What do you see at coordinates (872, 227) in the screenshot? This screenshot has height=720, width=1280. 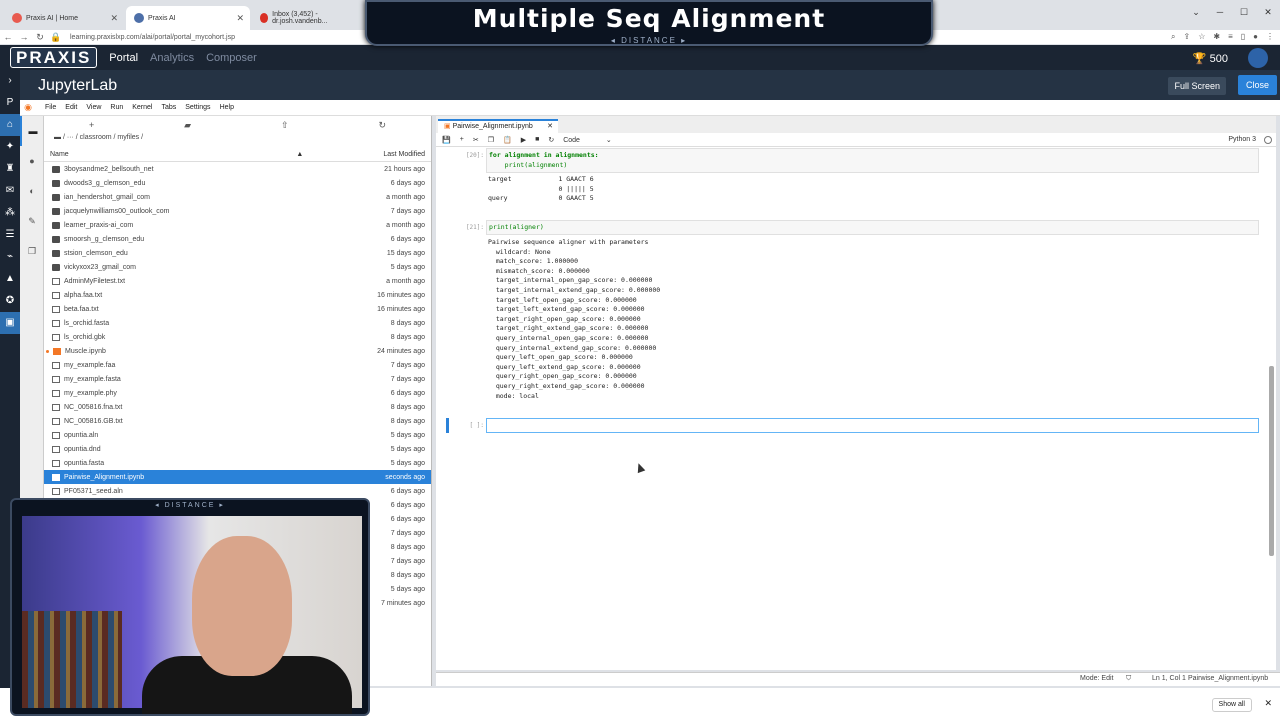 I see `code-cell: print(aligner)` at bounding box center [872, 227].